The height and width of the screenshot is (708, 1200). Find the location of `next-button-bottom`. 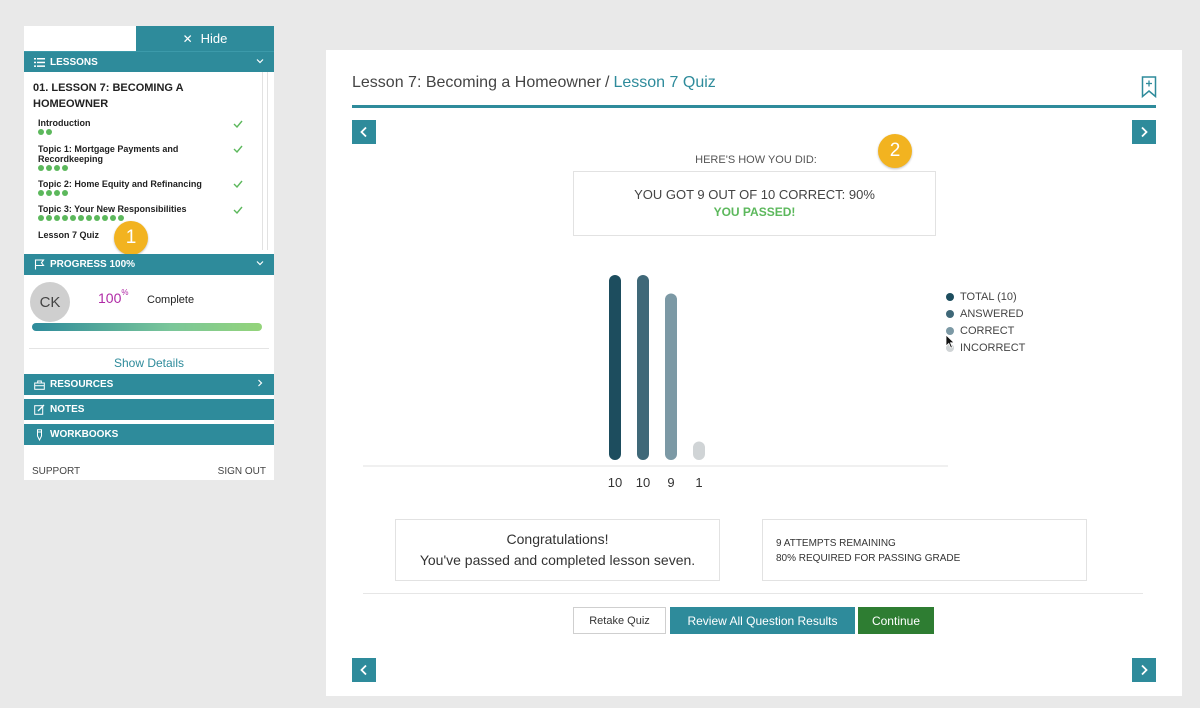

next-button-bottom is located at coordinates (1144, 670).